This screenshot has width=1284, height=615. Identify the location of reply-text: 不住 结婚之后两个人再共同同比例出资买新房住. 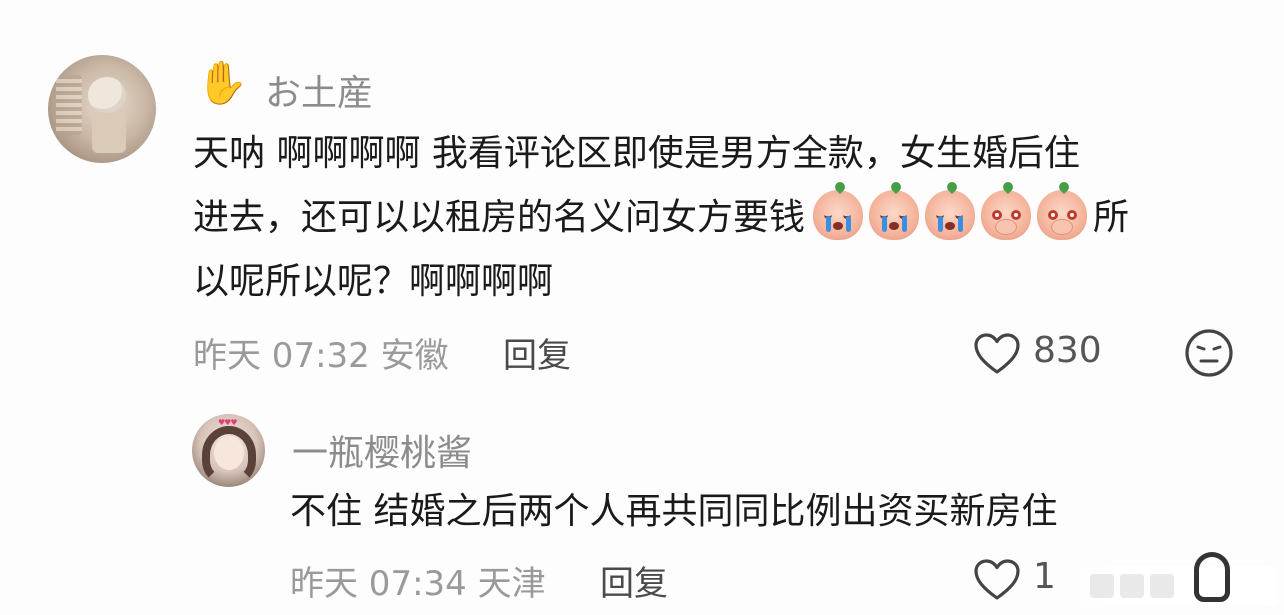
(674, 511).